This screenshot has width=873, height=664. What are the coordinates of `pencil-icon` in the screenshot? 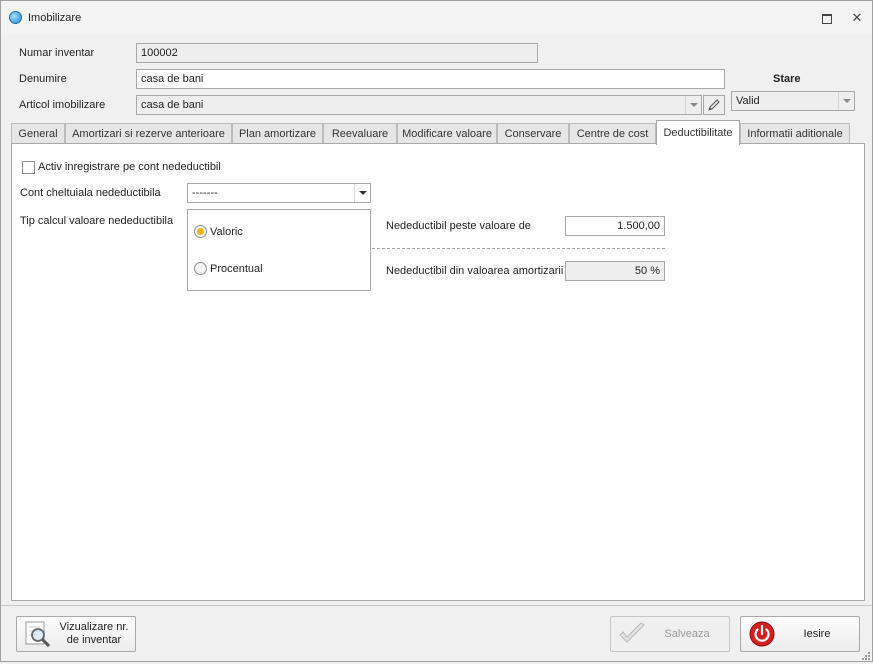 It's located at (714, 105).